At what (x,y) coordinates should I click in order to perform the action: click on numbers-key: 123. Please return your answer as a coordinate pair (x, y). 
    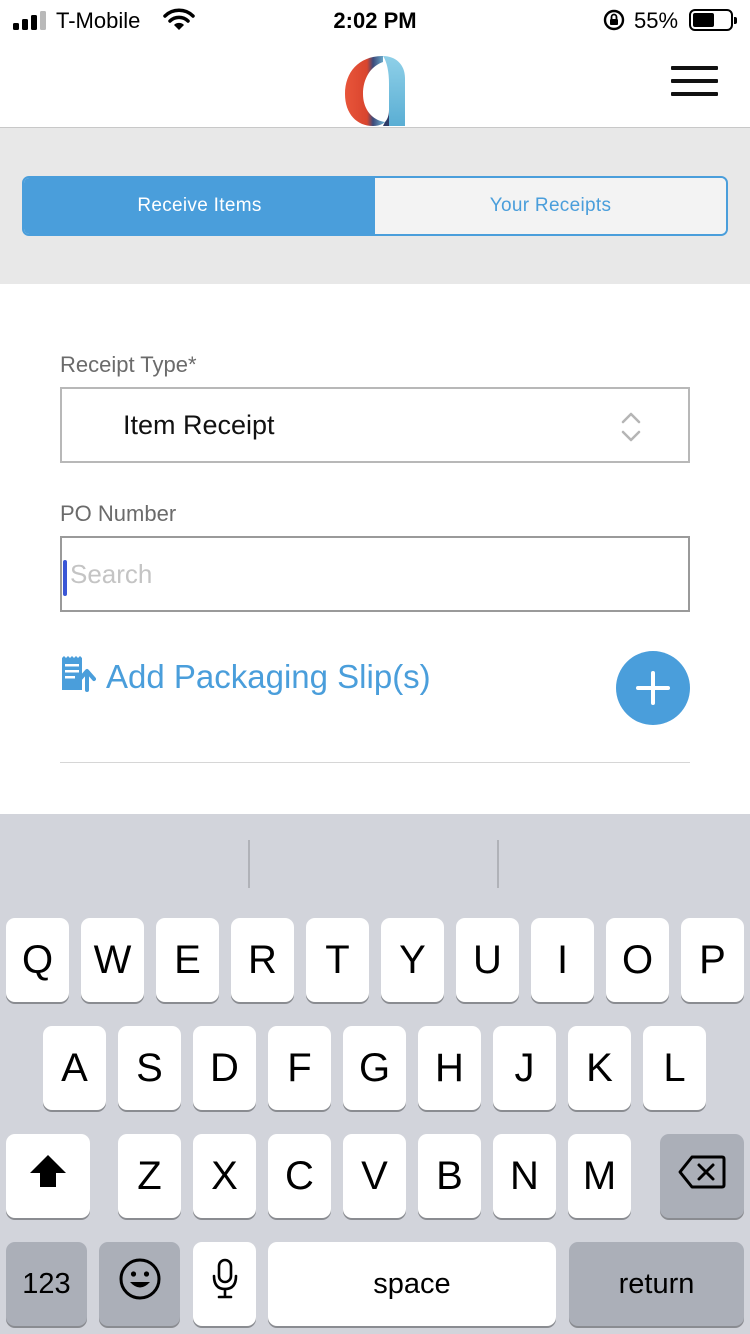
    Looking at the image, I should click on (46, 1284).